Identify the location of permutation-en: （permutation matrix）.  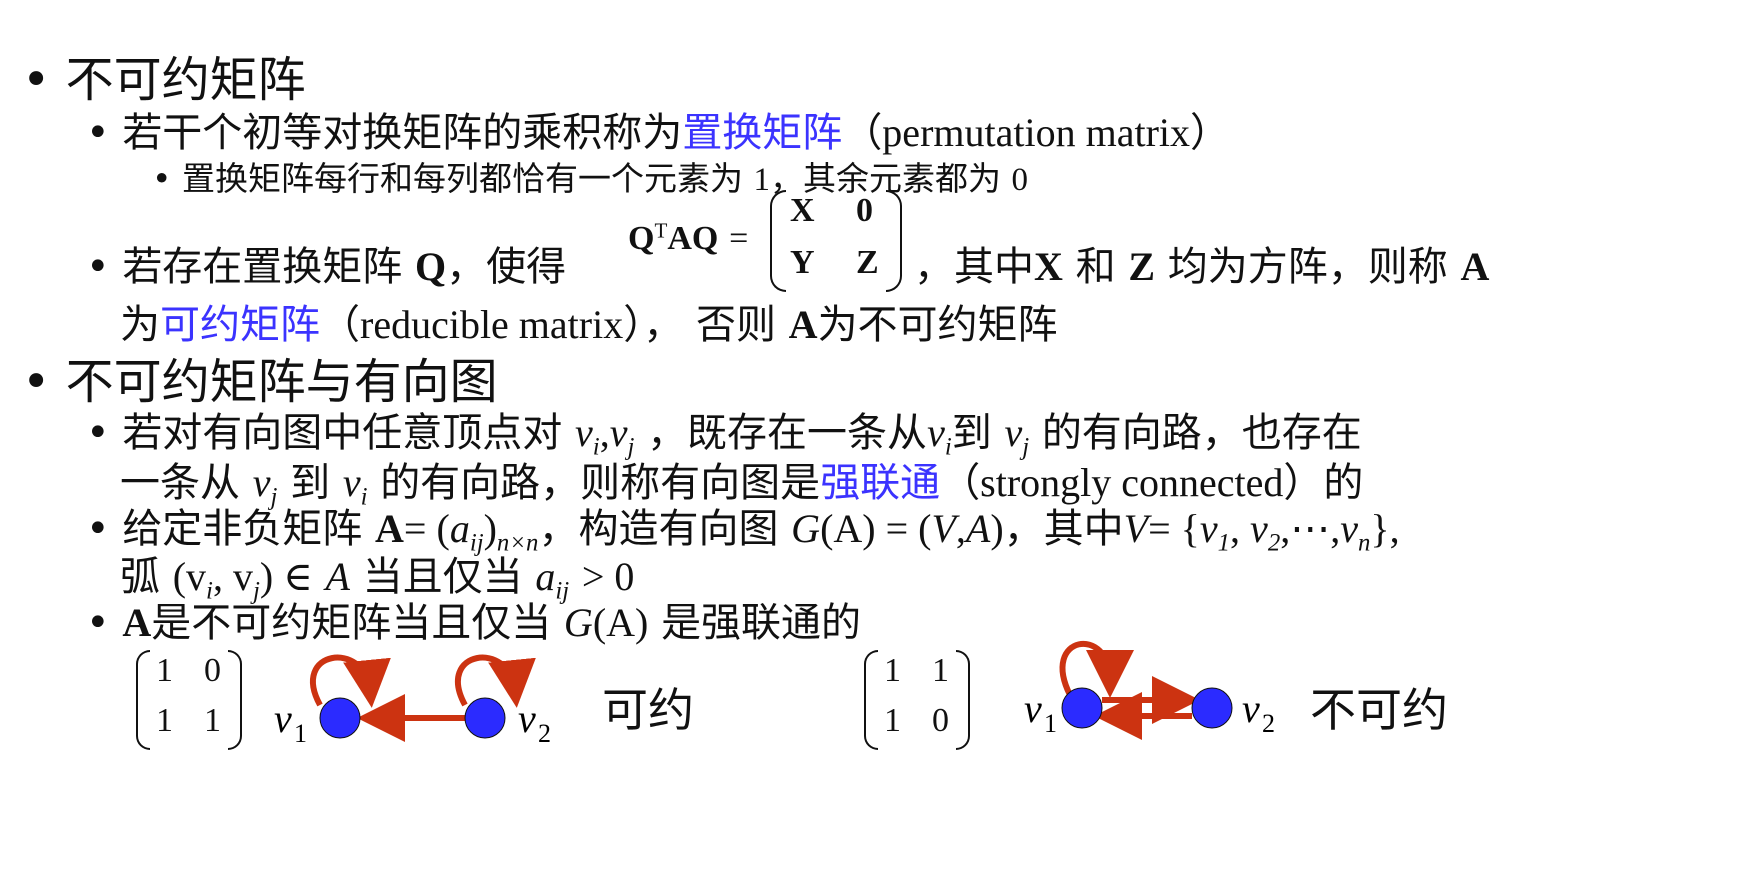
(1036, 132).